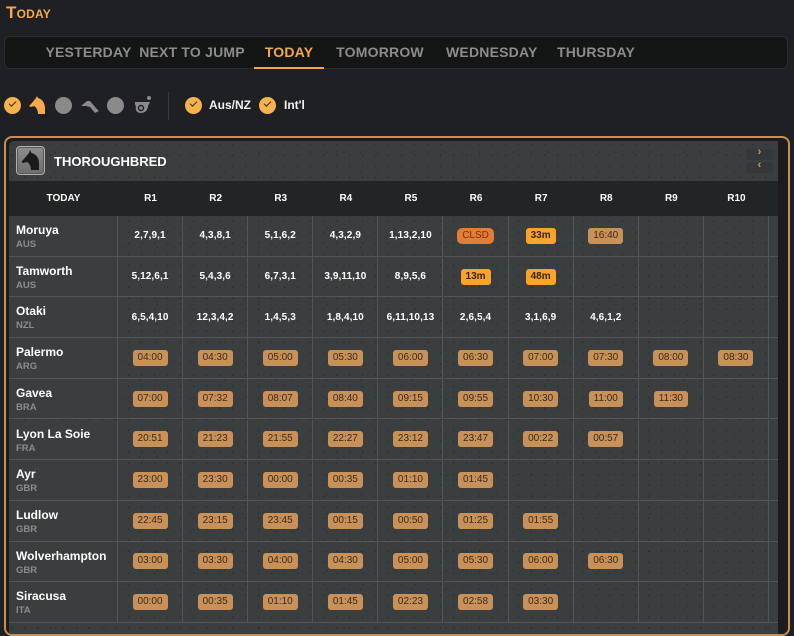 This screenshot has width=794, height=636. I want to click on start-time-badge: 08:40, so click(345, 398).